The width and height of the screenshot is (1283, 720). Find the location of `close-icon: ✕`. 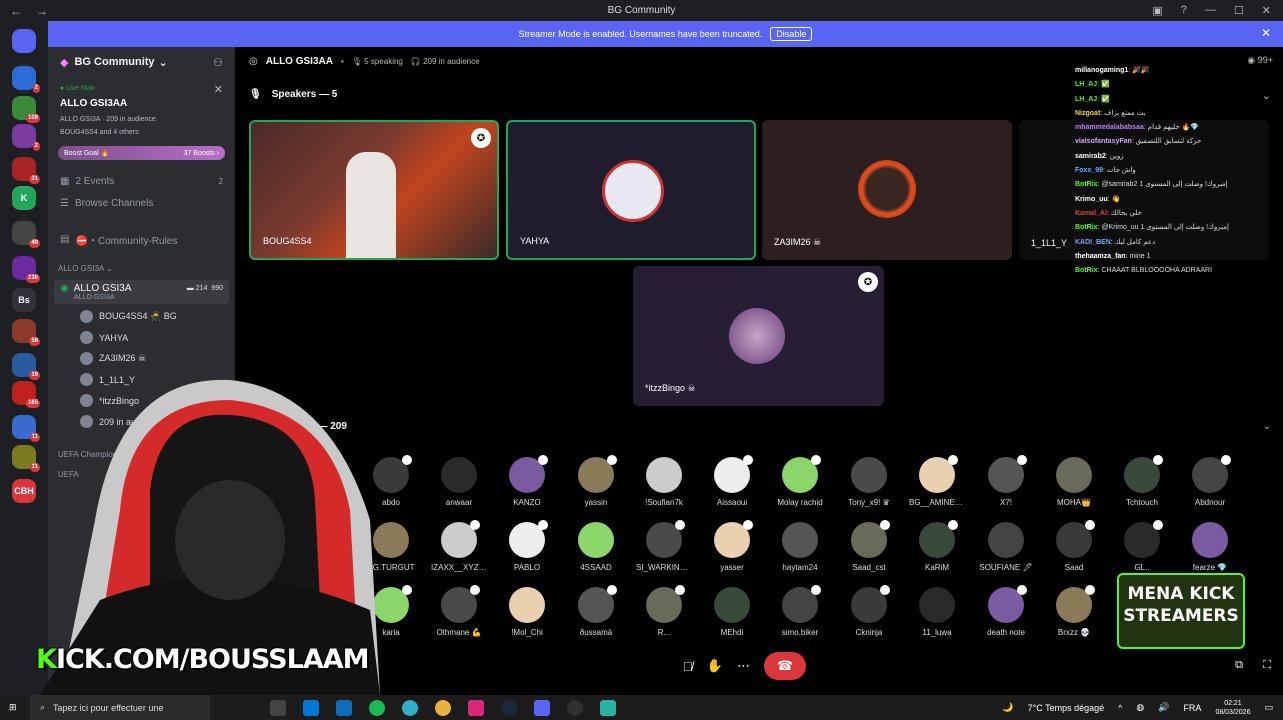

close-icon: ✕ is located at coordinates (218, 89).